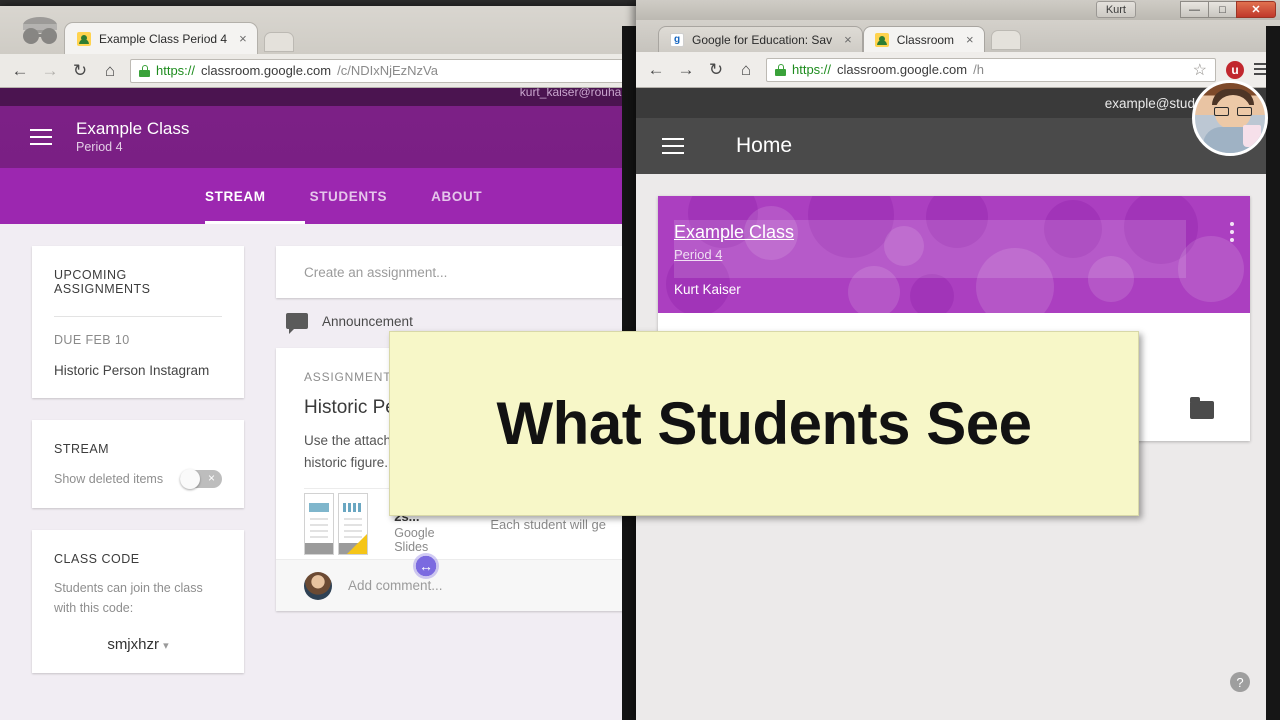 The height and width of the screenshot is (720, 1280). What do you see at coordinates (297, 323) in the screenshot?
I see `announcement-icon` at bounding box center [297, 323].